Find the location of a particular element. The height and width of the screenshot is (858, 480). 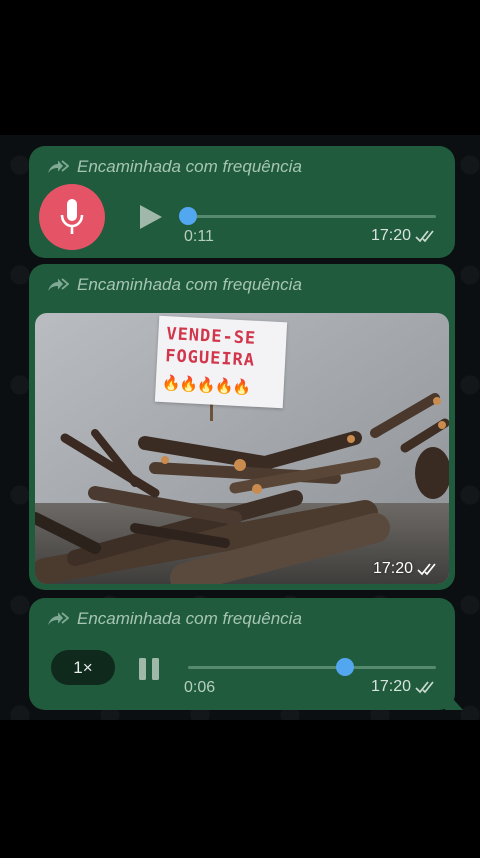

microphone-icon is located at coordinates (72, 216).